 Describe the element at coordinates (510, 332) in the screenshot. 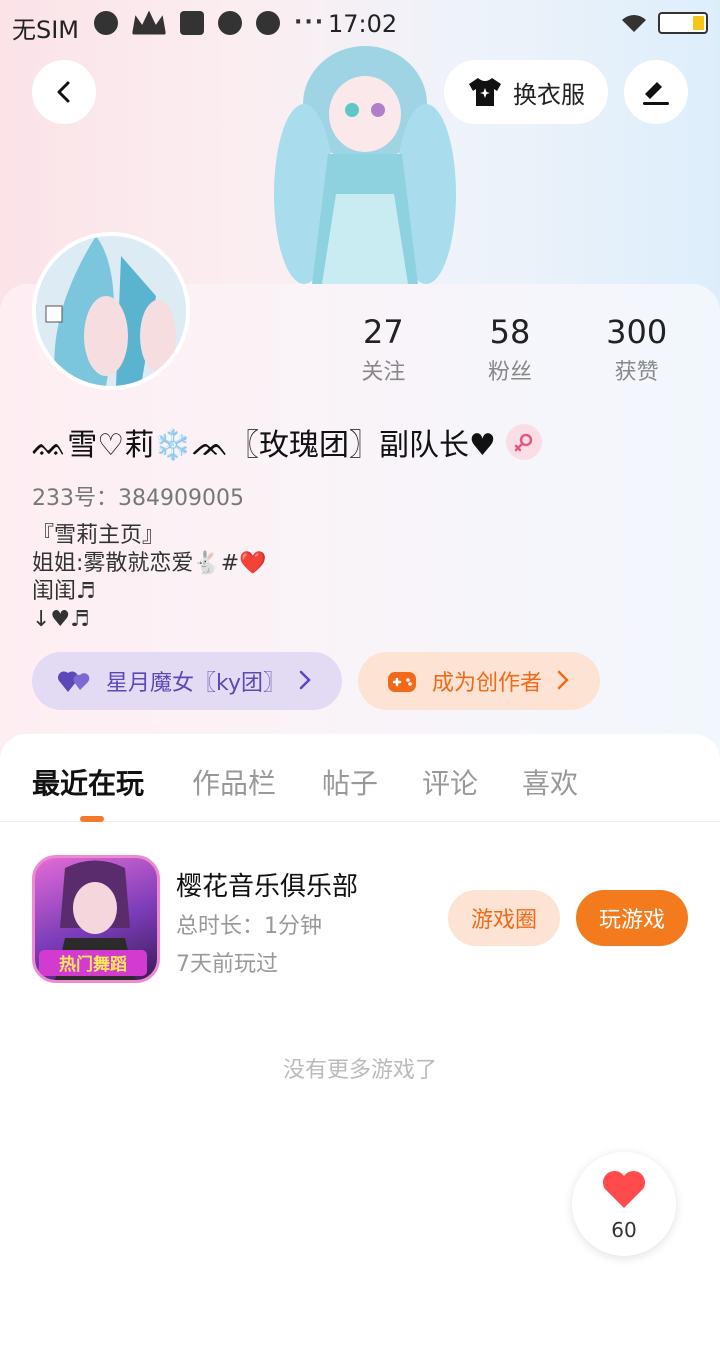

I see `stat-value: 58` at that location.